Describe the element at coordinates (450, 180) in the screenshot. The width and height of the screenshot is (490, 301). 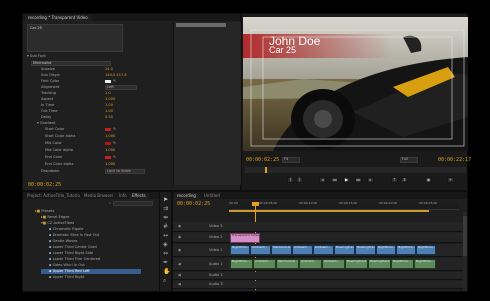
I see `add-button: +` at that location.